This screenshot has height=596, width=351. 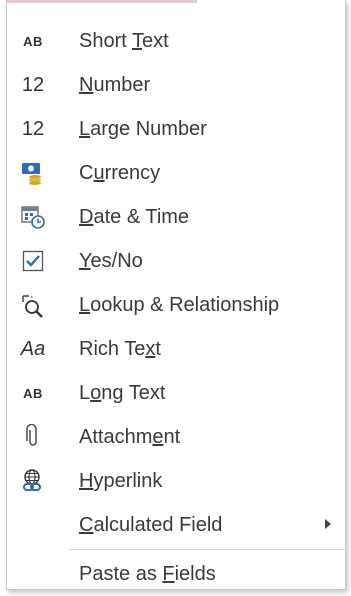 I want to click on menu-item-long-text: AB Long Text, so click(x=176, y=393).